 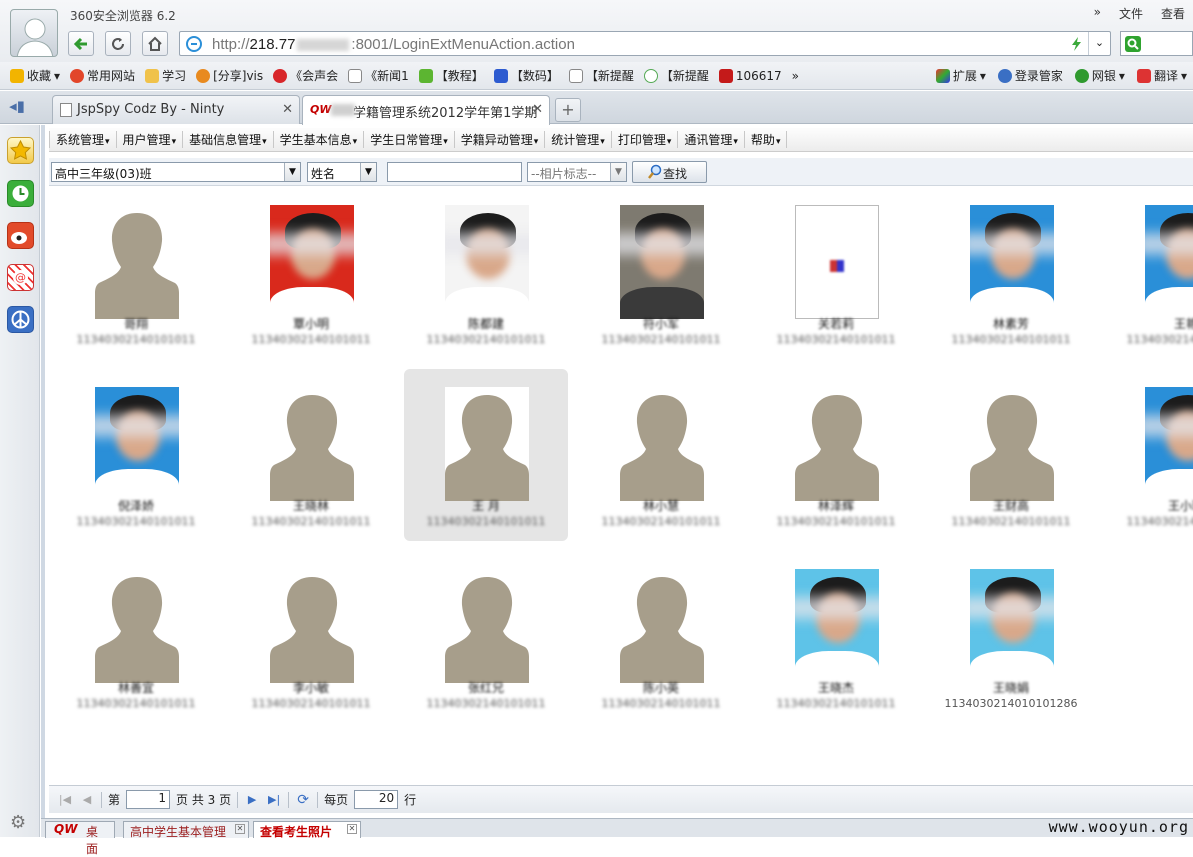 I want to click on translate-button: 翻译 ▾, so click(x=1161, y=75).